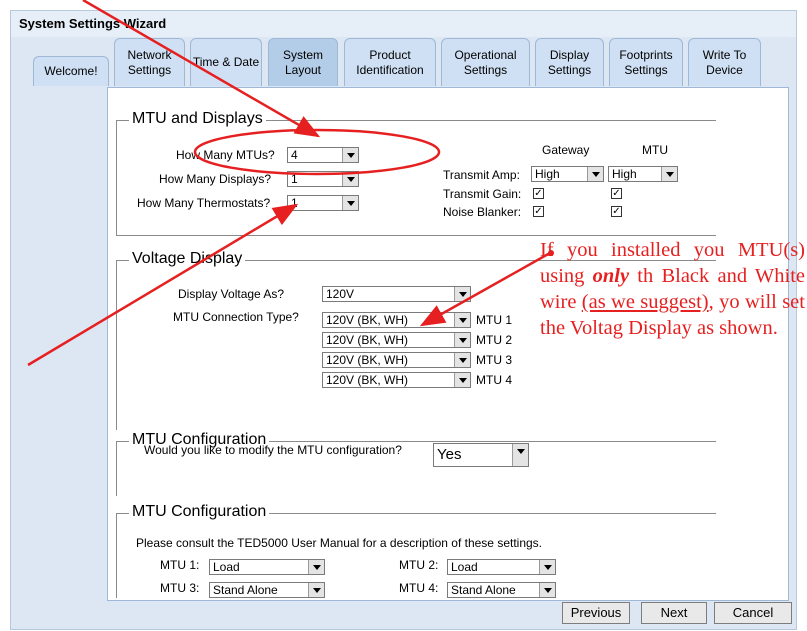  What do you see at coordinates (485, 289) in the screenshot?
I see `arrow-to-connection-type` at bounding box center [485, 289].